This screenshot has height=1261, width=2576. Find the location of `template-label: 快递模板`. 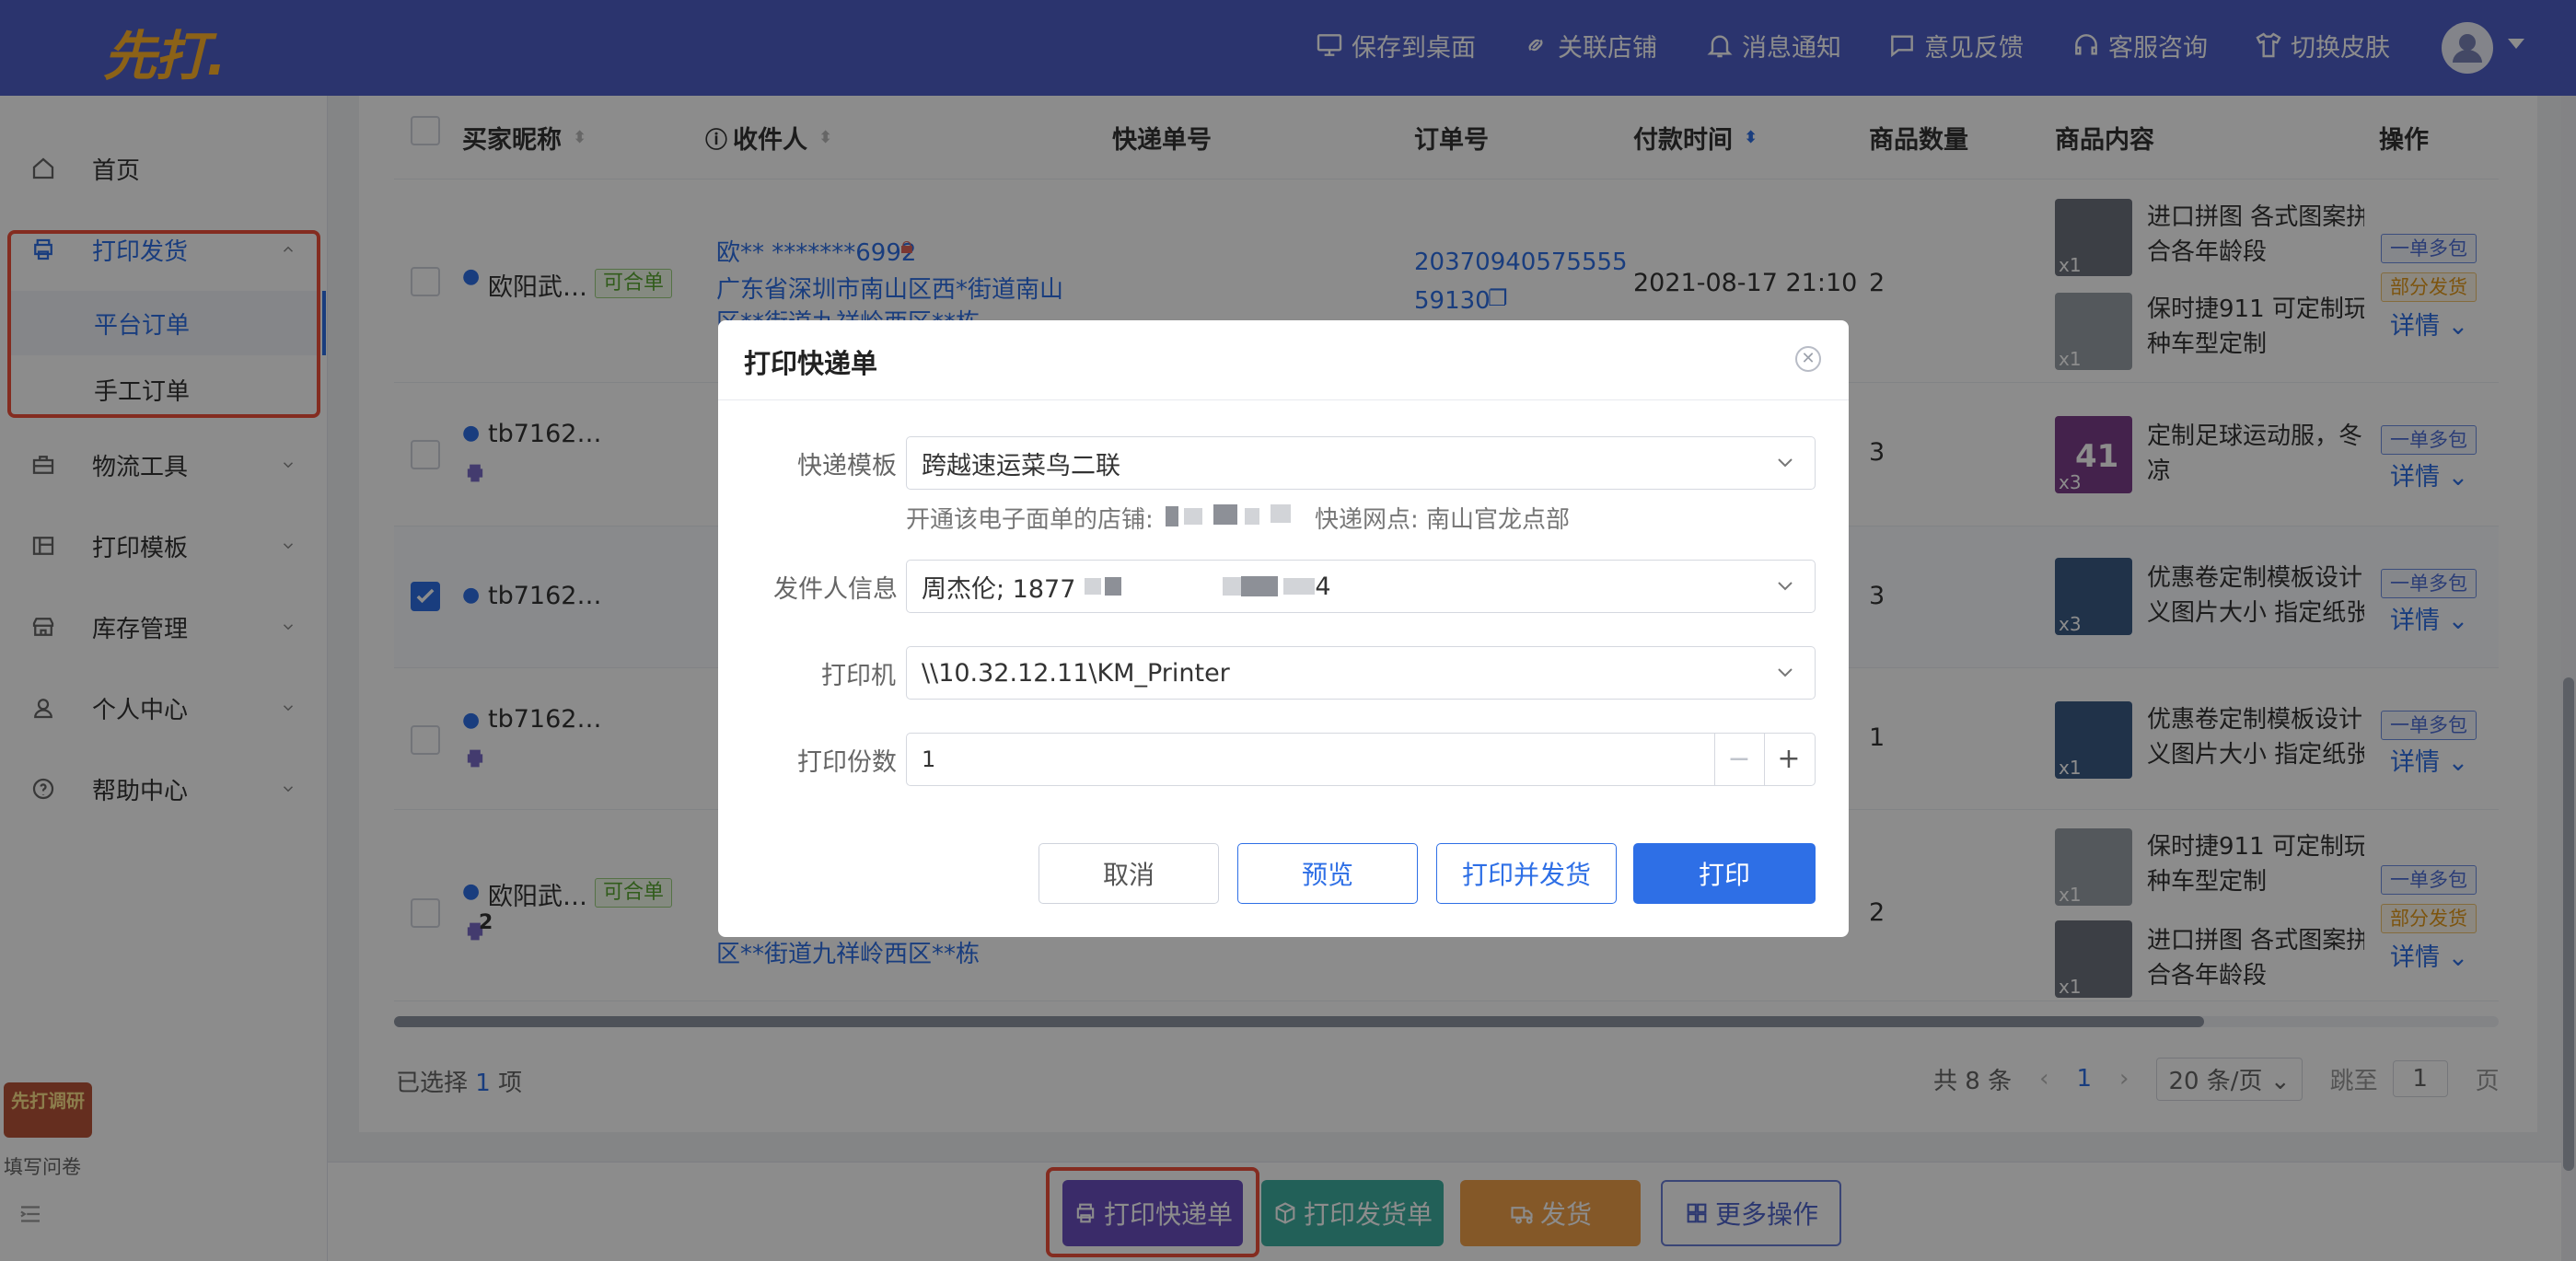

template-label: 快递模板 is located at coordinates (847, 466).